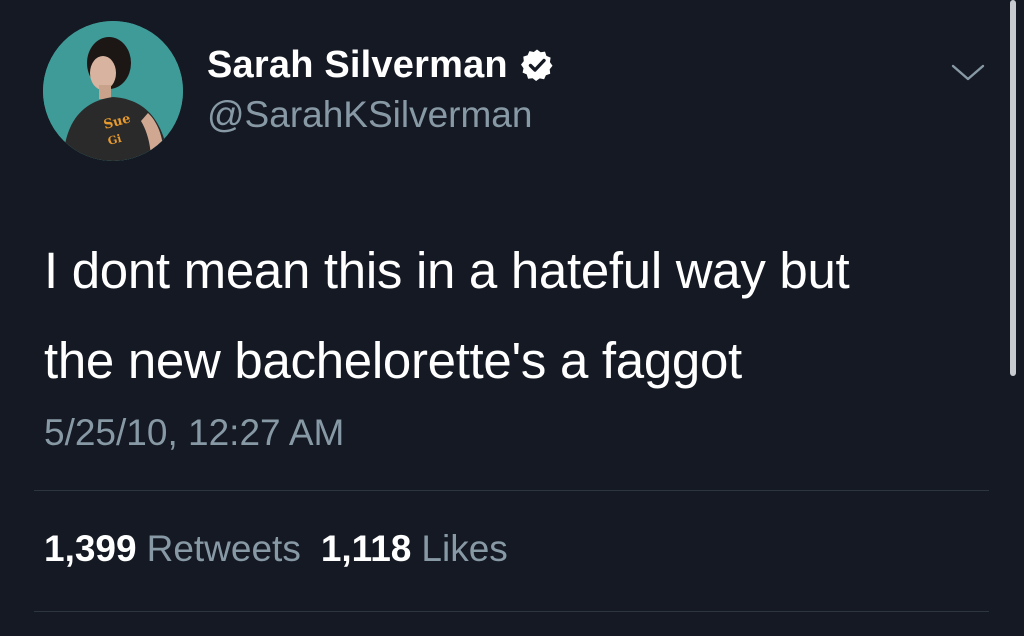 The image size is (1024, 636). Describe the element at coordinates (223, 548) in the screenshot. I see `retweets-label: Retweets` at that location.